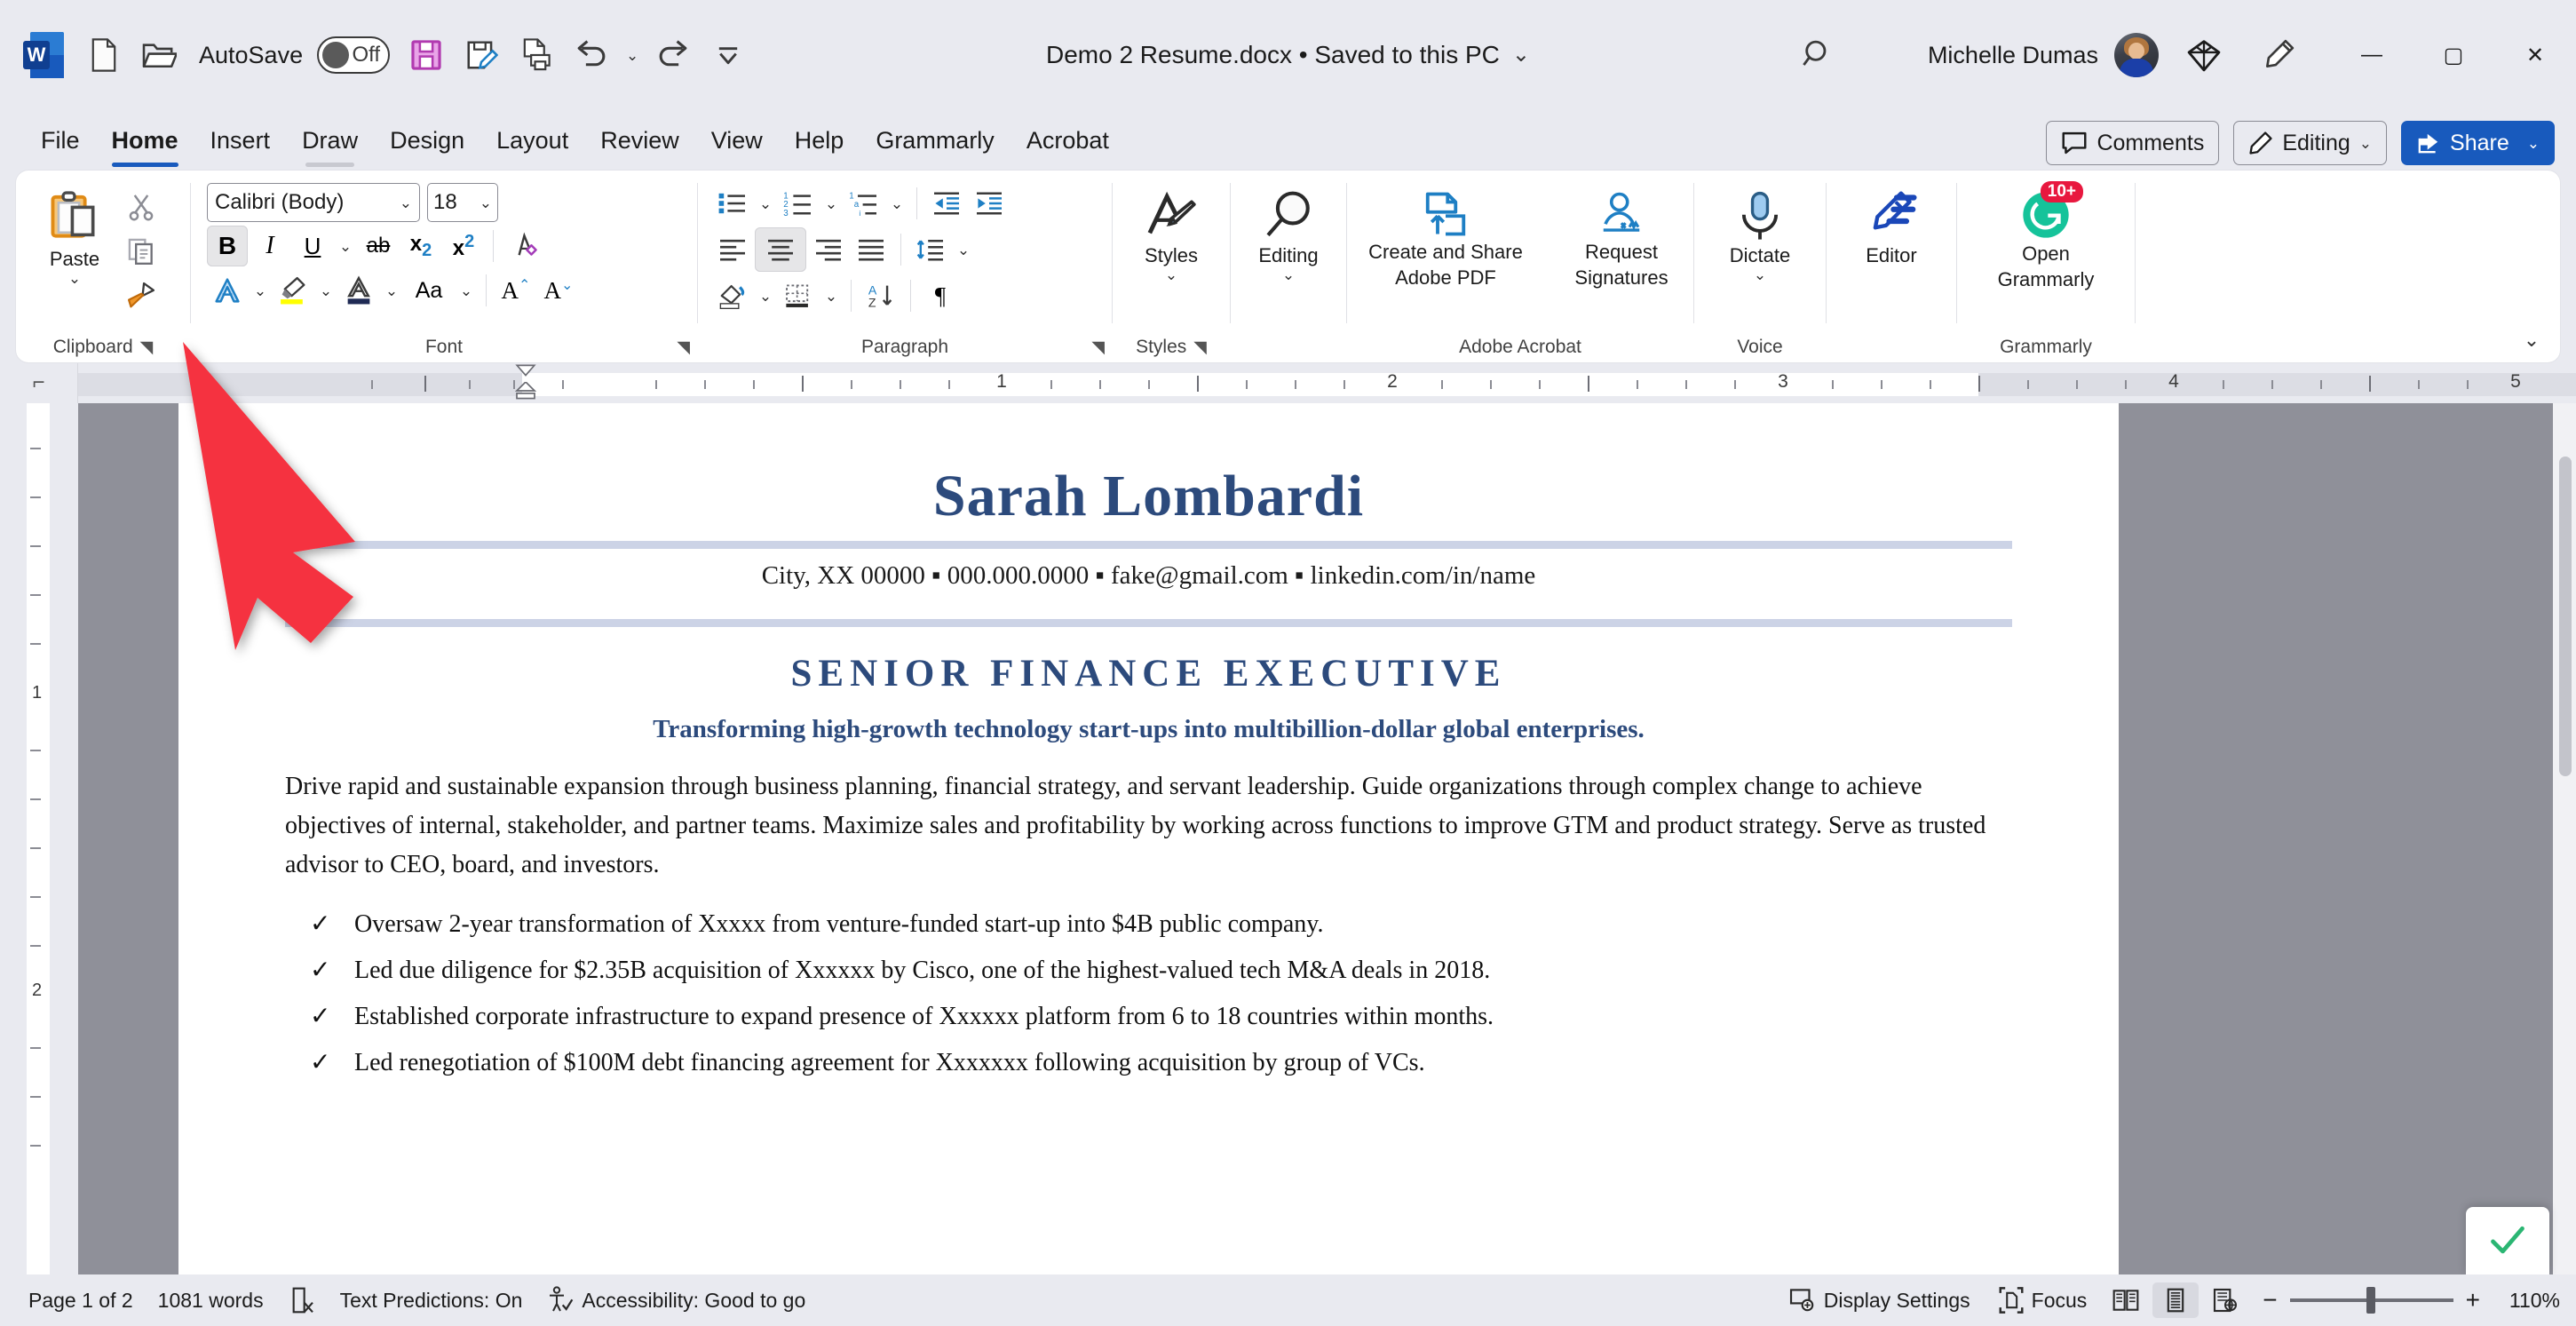 The height and width of the screenshot is (1326, 2576). What do you see at coordinates (2372, 55) in the screenshot?
I see `minimize-button: —` at bounding box center [2372, 55].